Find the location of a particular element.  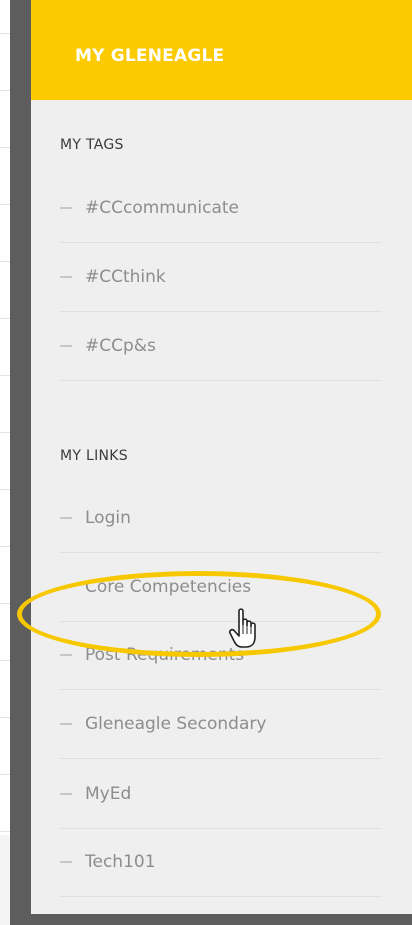

tag-item-ccps: #CCp&s is located at coordinates (221, 346).